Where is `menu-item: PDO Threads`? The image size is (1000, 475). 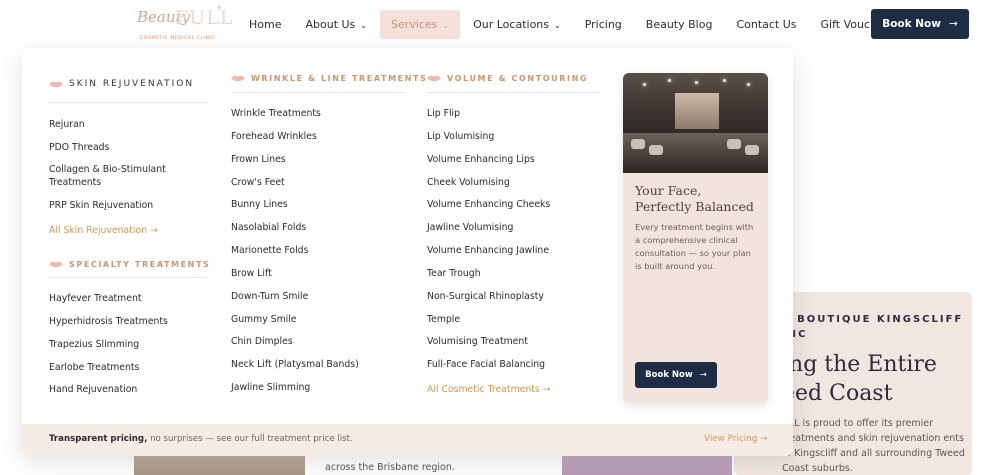
menu-item: PDO Threads is located at coordinates (79, 148).